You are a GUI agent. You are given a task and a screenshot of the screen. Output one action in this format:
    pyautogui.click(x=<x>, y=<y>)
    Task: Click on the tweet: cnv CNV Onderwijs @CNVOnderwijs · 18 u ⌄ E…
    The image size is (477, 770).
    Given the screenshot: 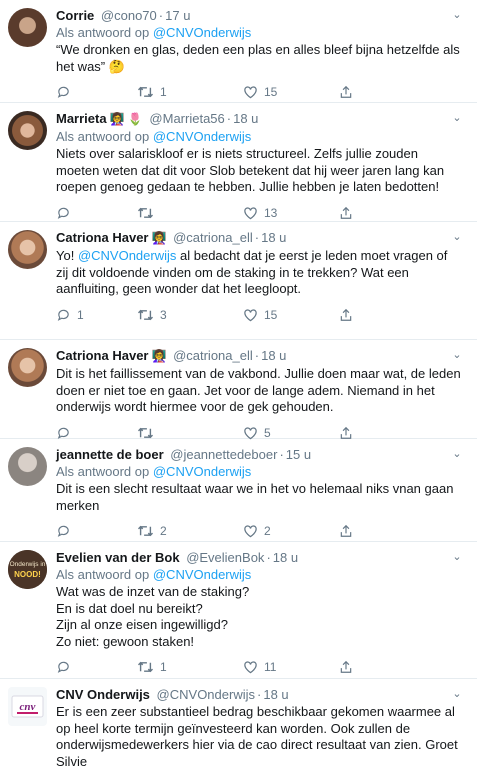 What is the action you would take?
    pyautogui.click(x=238, y=724)
    